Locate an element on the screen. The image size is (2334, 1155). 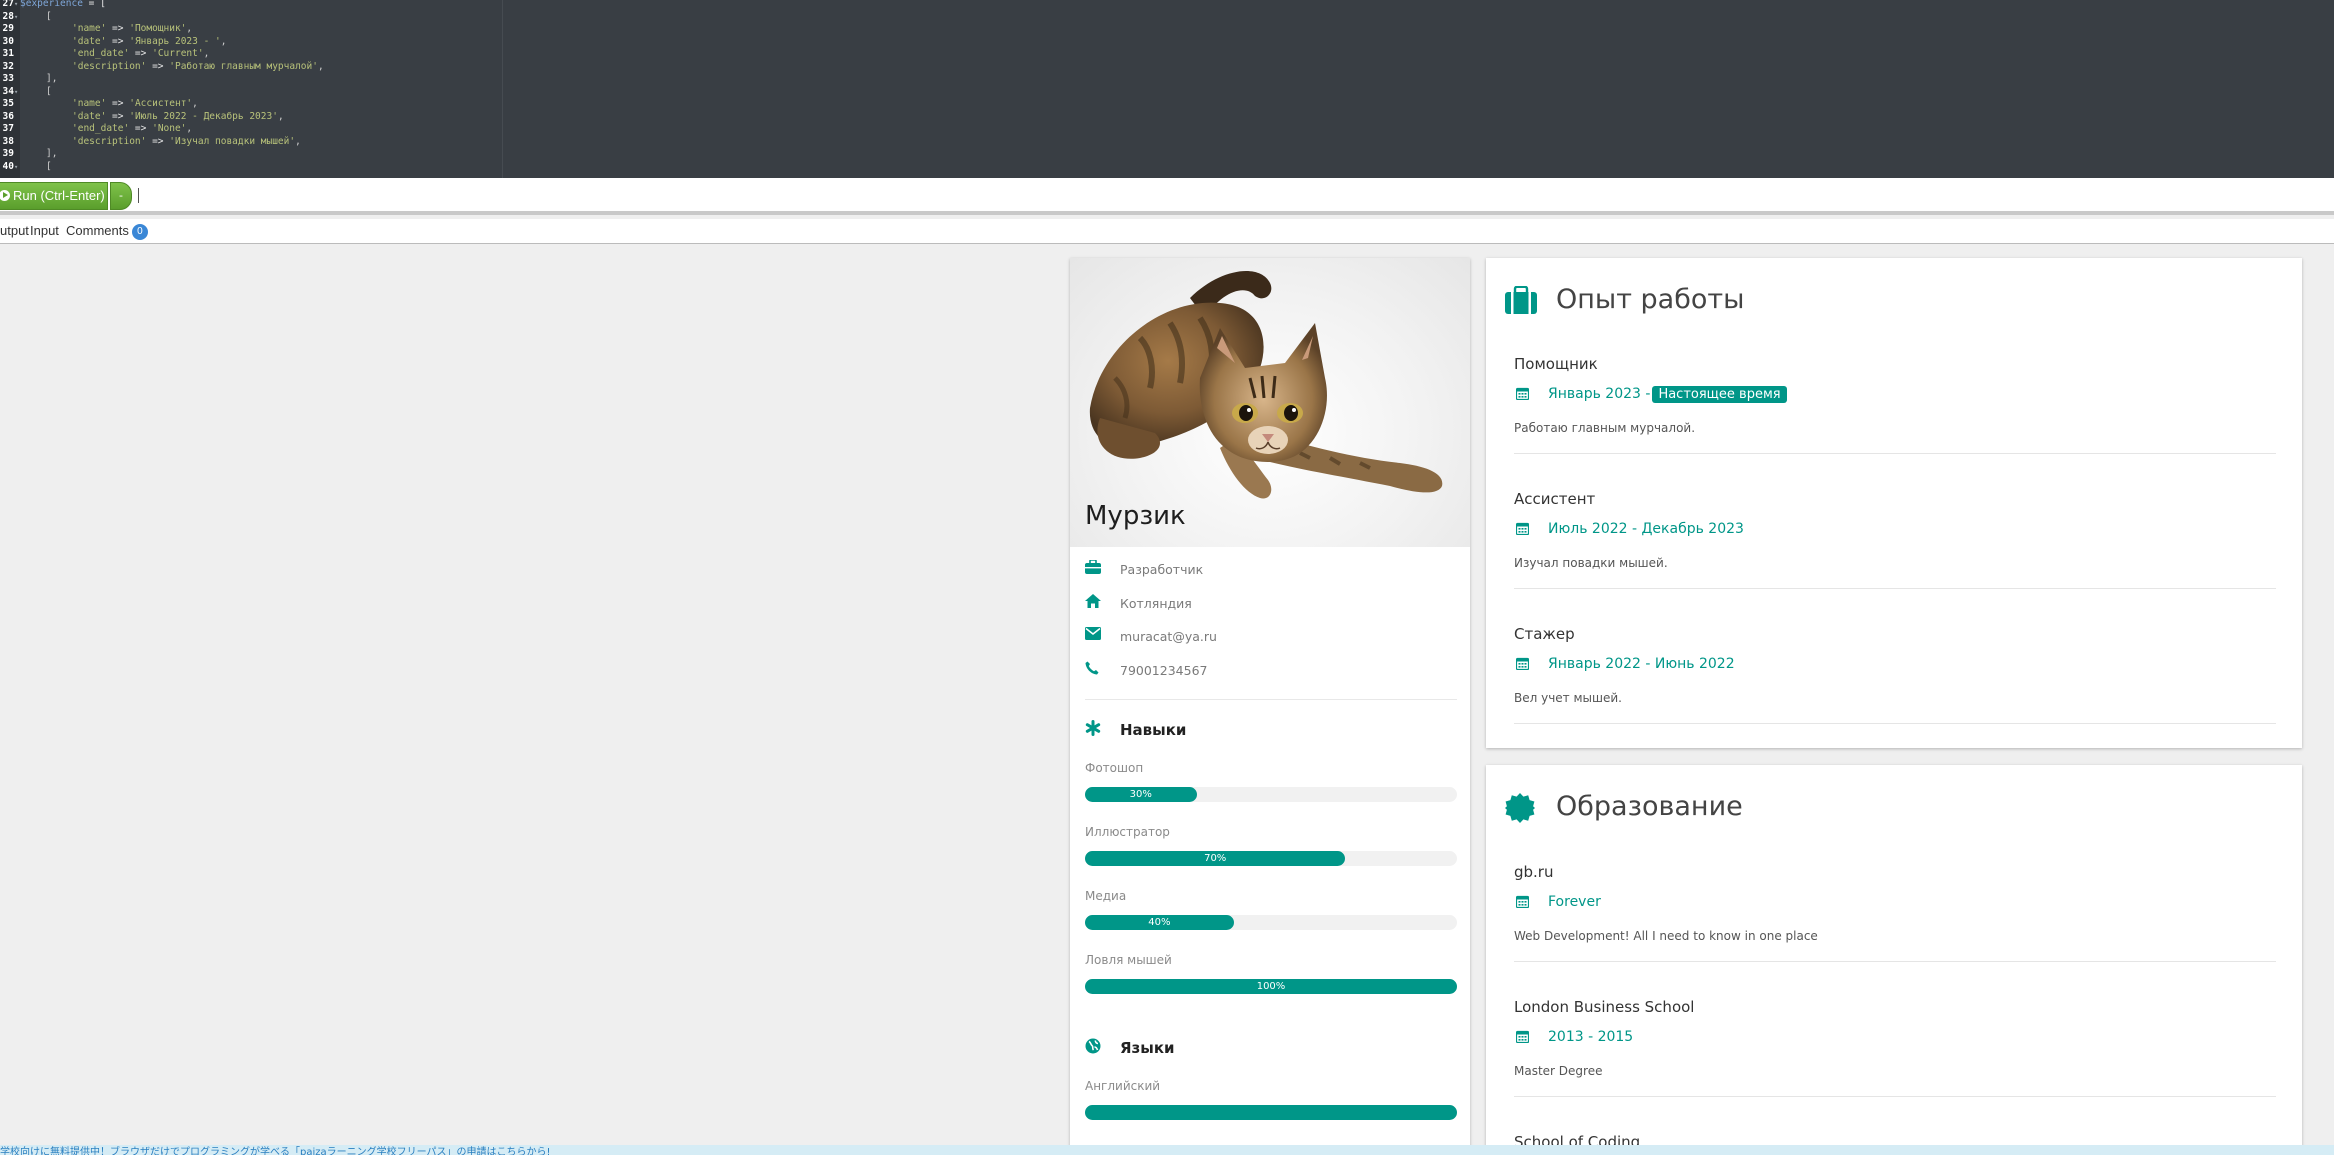
line-number: 31 is located at coordinates (8, 53).